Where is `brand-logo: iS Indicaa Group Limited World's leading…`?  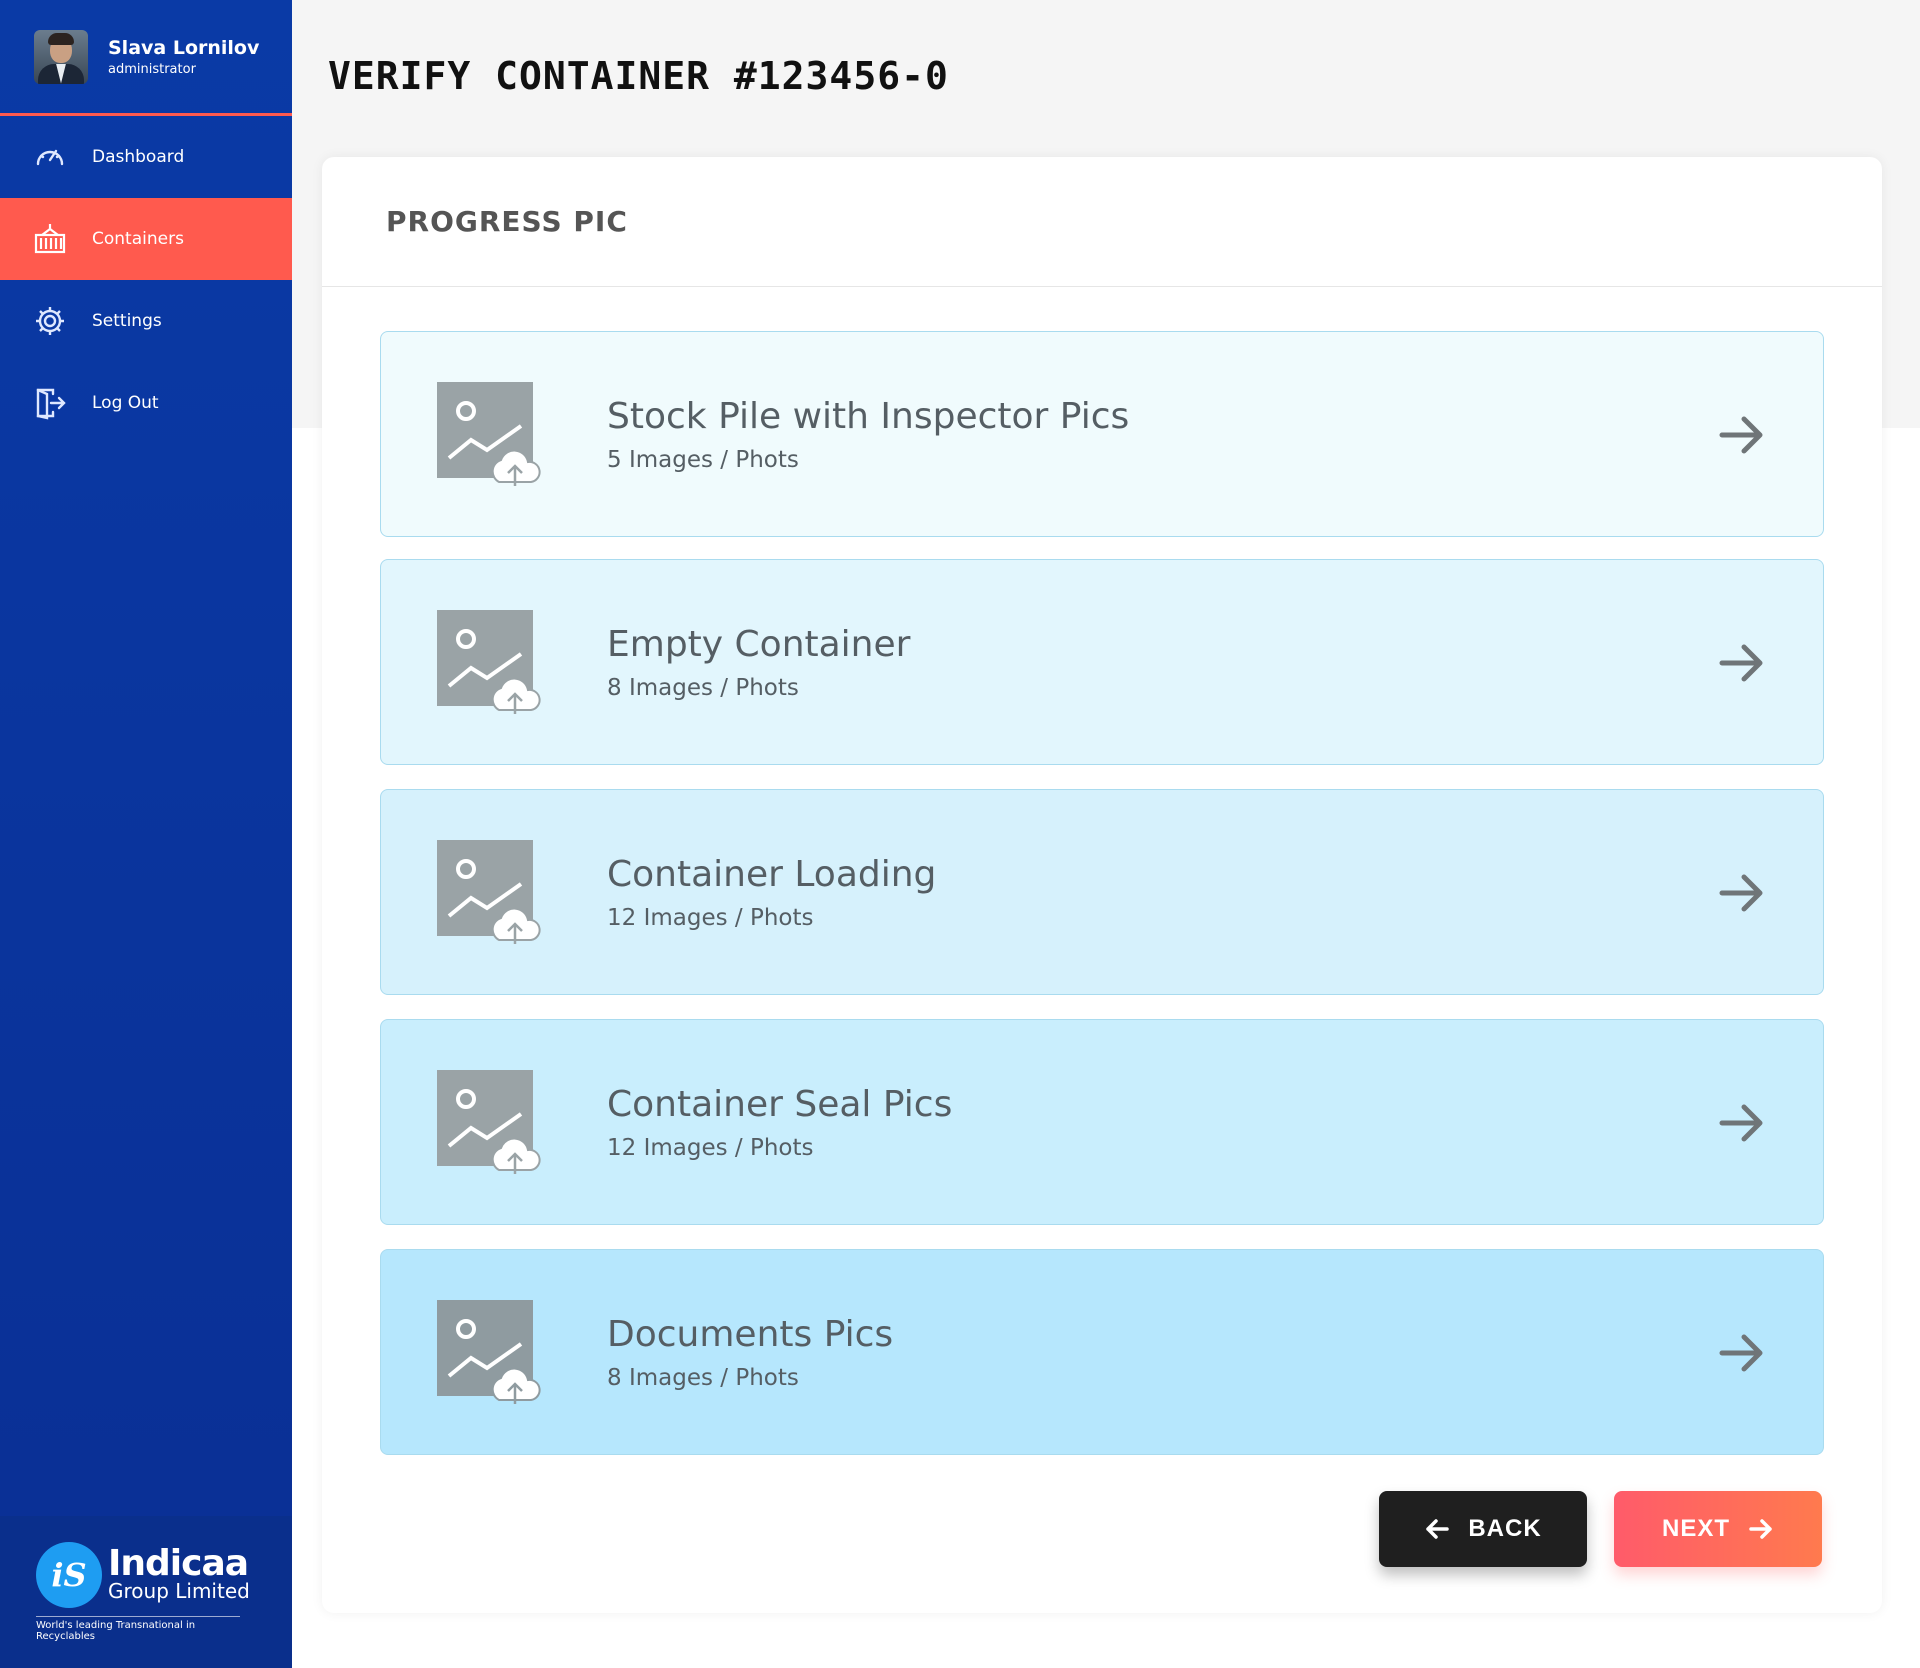
brand-logo: iS Indicaa Group Limited World's leading… is located at coordinates (146, 1592).